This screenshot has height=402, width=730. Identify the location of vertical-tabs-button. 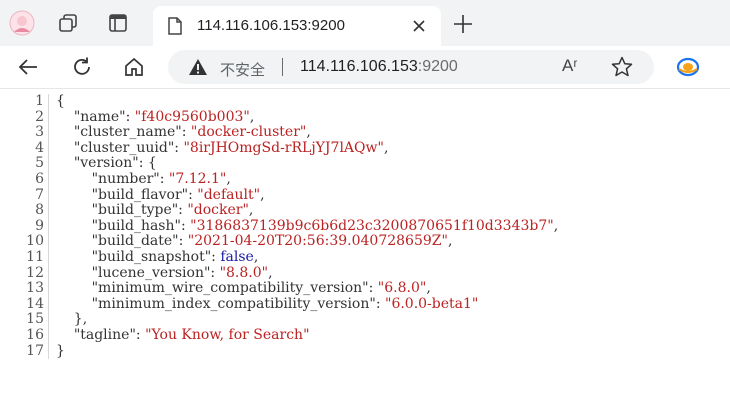
(118, 23).